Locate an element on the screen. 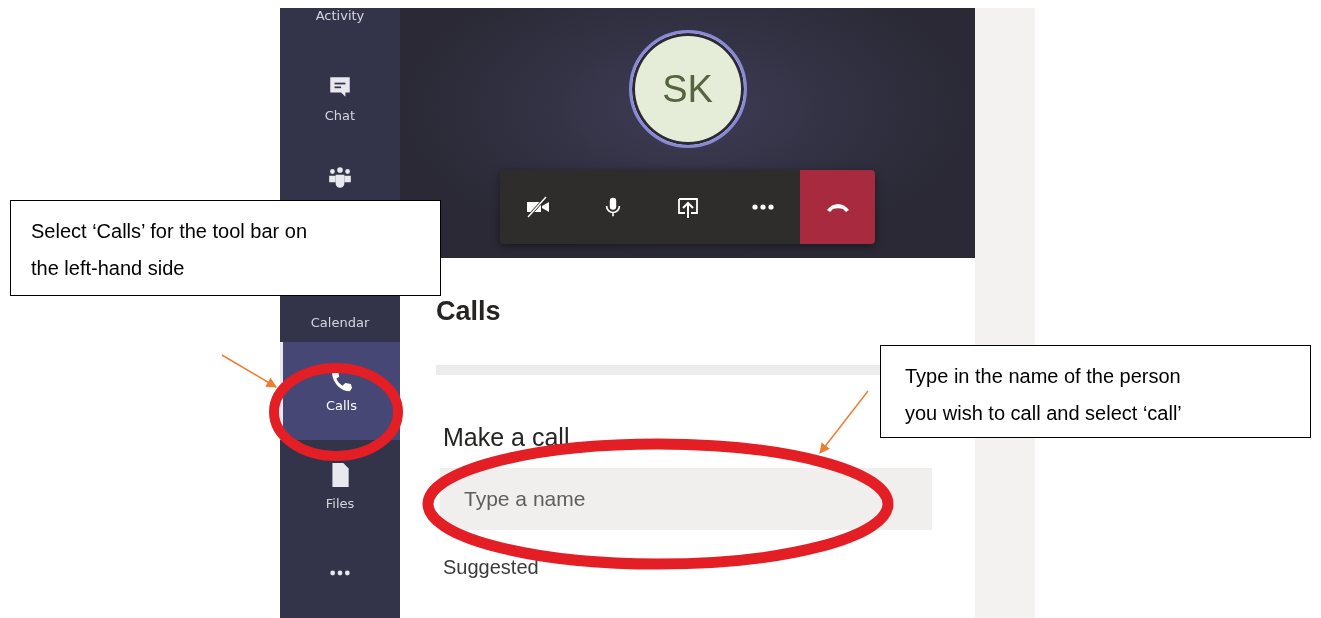 This screenshot has width=1321, height=618. camera-off-icon is located at coordinates (537, 207).